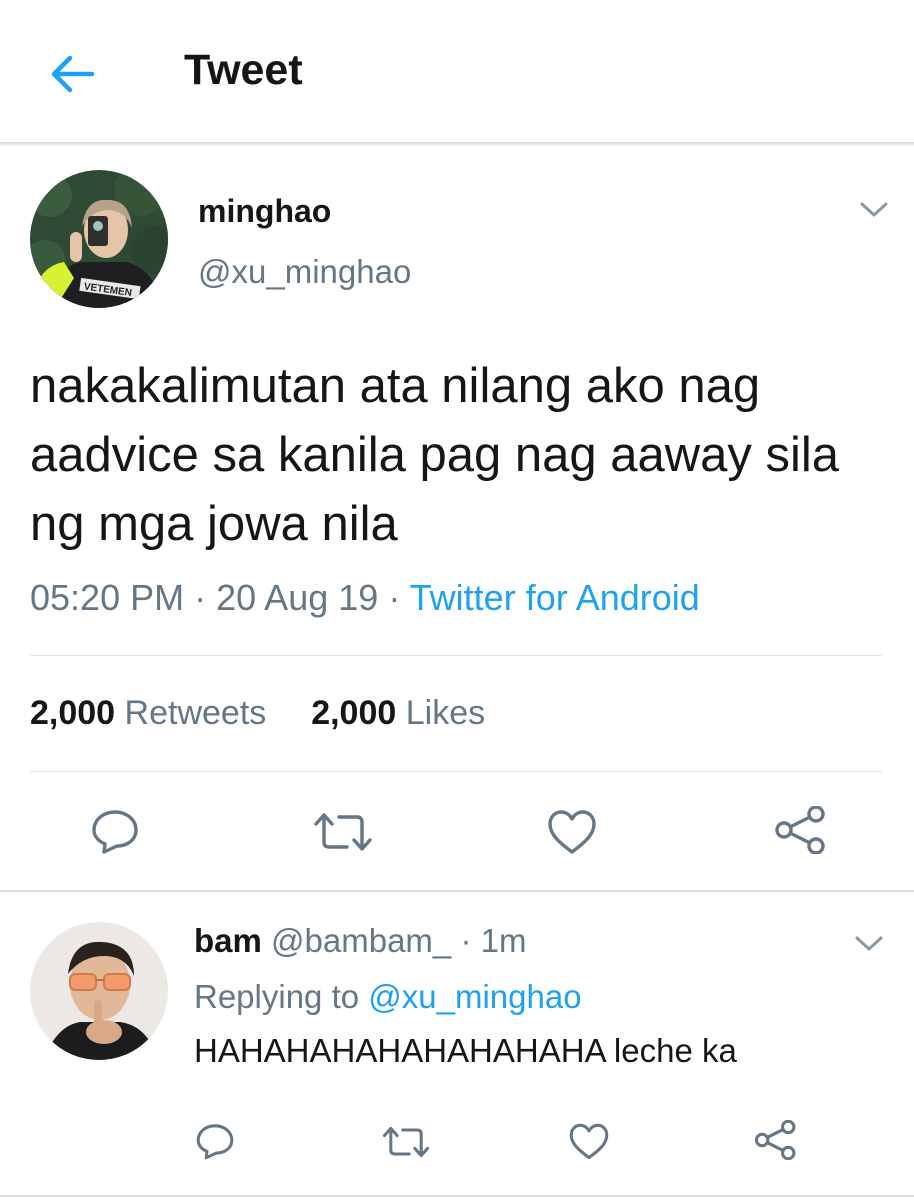 The image size is (914, 1200). I want to click on tweet-menu-button, so click(874, 209).